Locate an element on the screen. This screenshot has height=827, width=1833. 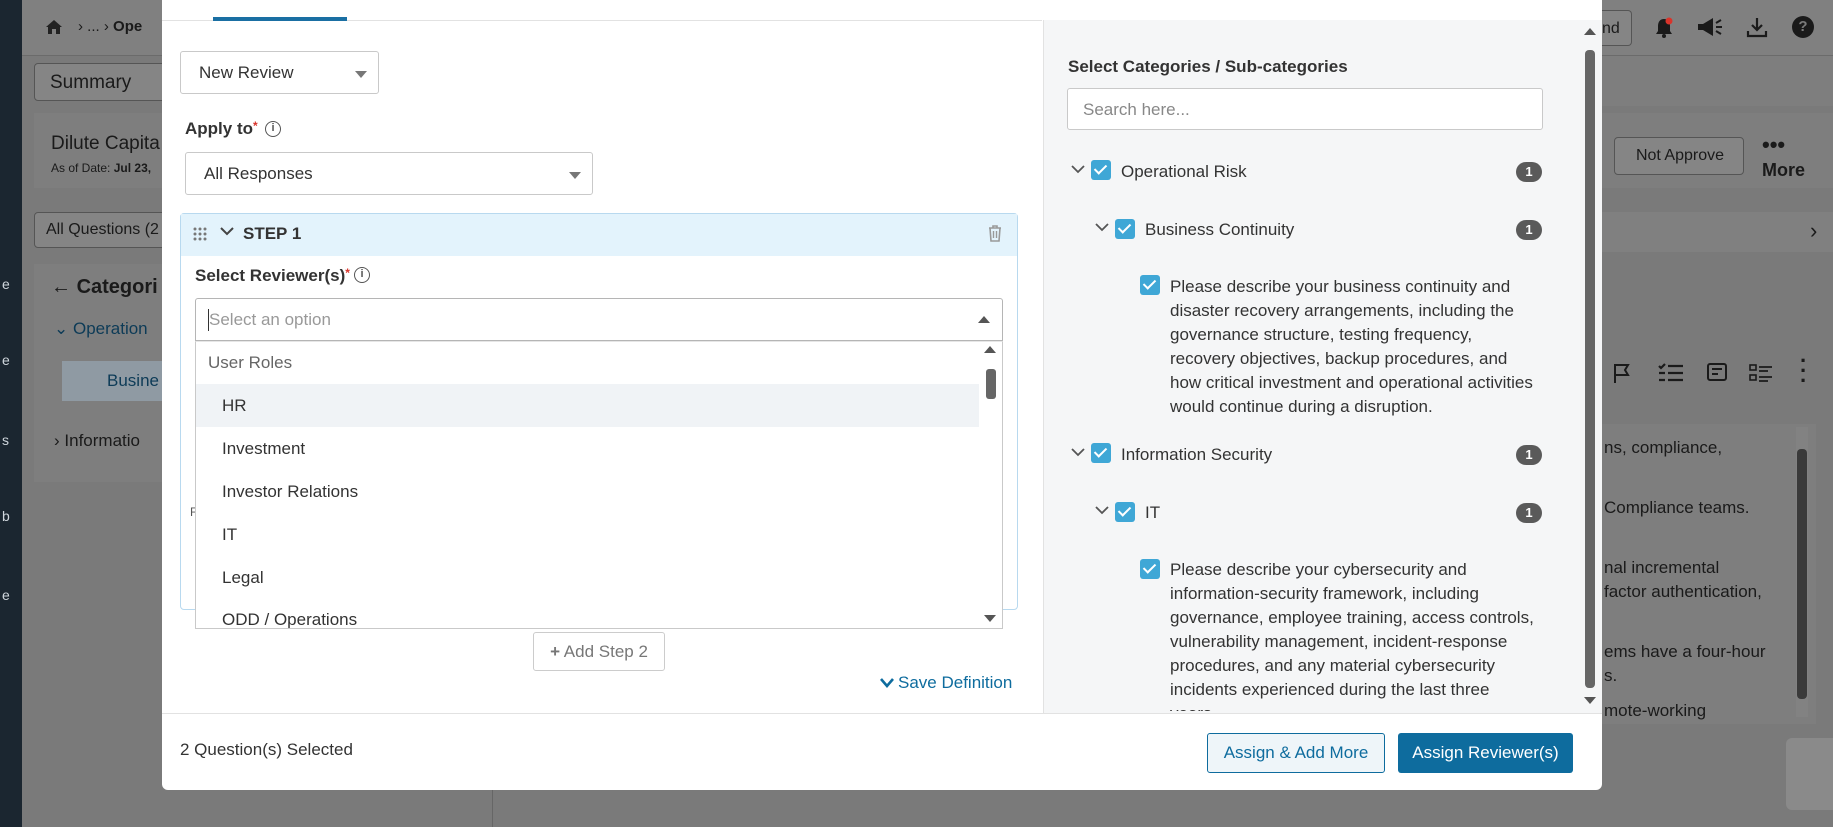
dropdown-scrollbar is located at coordinates (991, 485).